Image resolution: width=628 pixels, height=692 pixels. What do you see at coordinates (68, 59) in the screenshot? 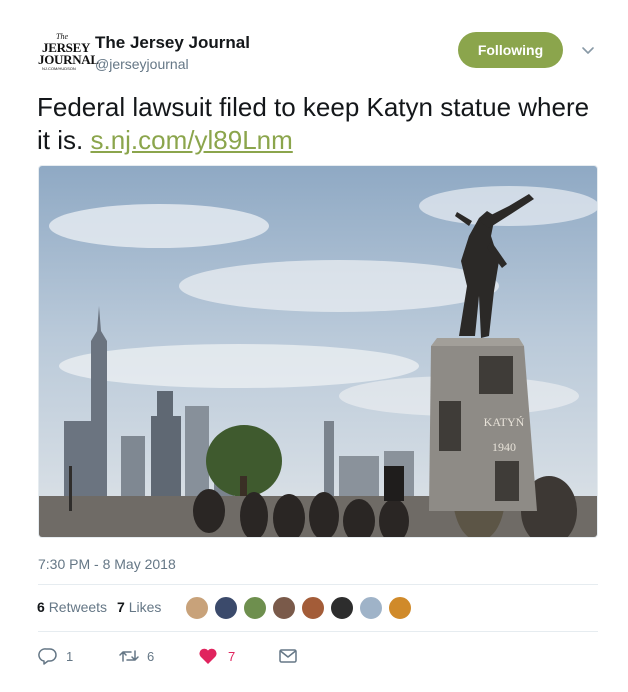
I see `logo-line-2: JOURNAL` at bounding box center [68, 59].